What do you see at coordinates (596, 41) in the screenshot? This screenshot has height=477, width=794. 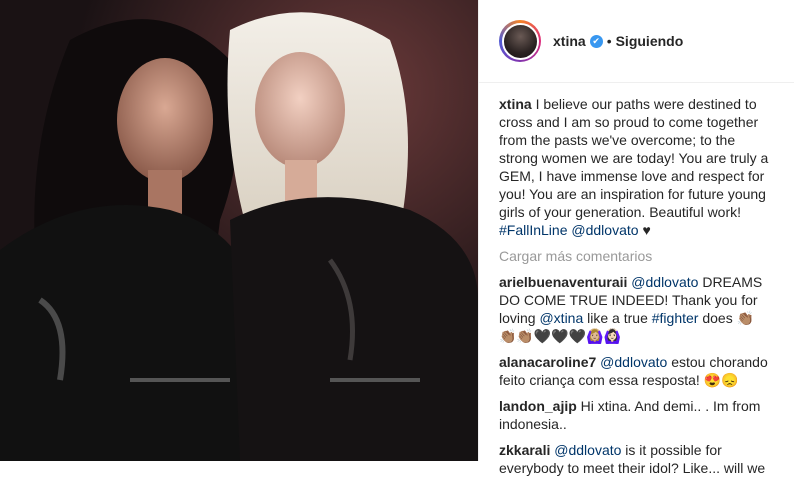 I see `verified-badge-icon: ✔` at bounding box center [596, 41].